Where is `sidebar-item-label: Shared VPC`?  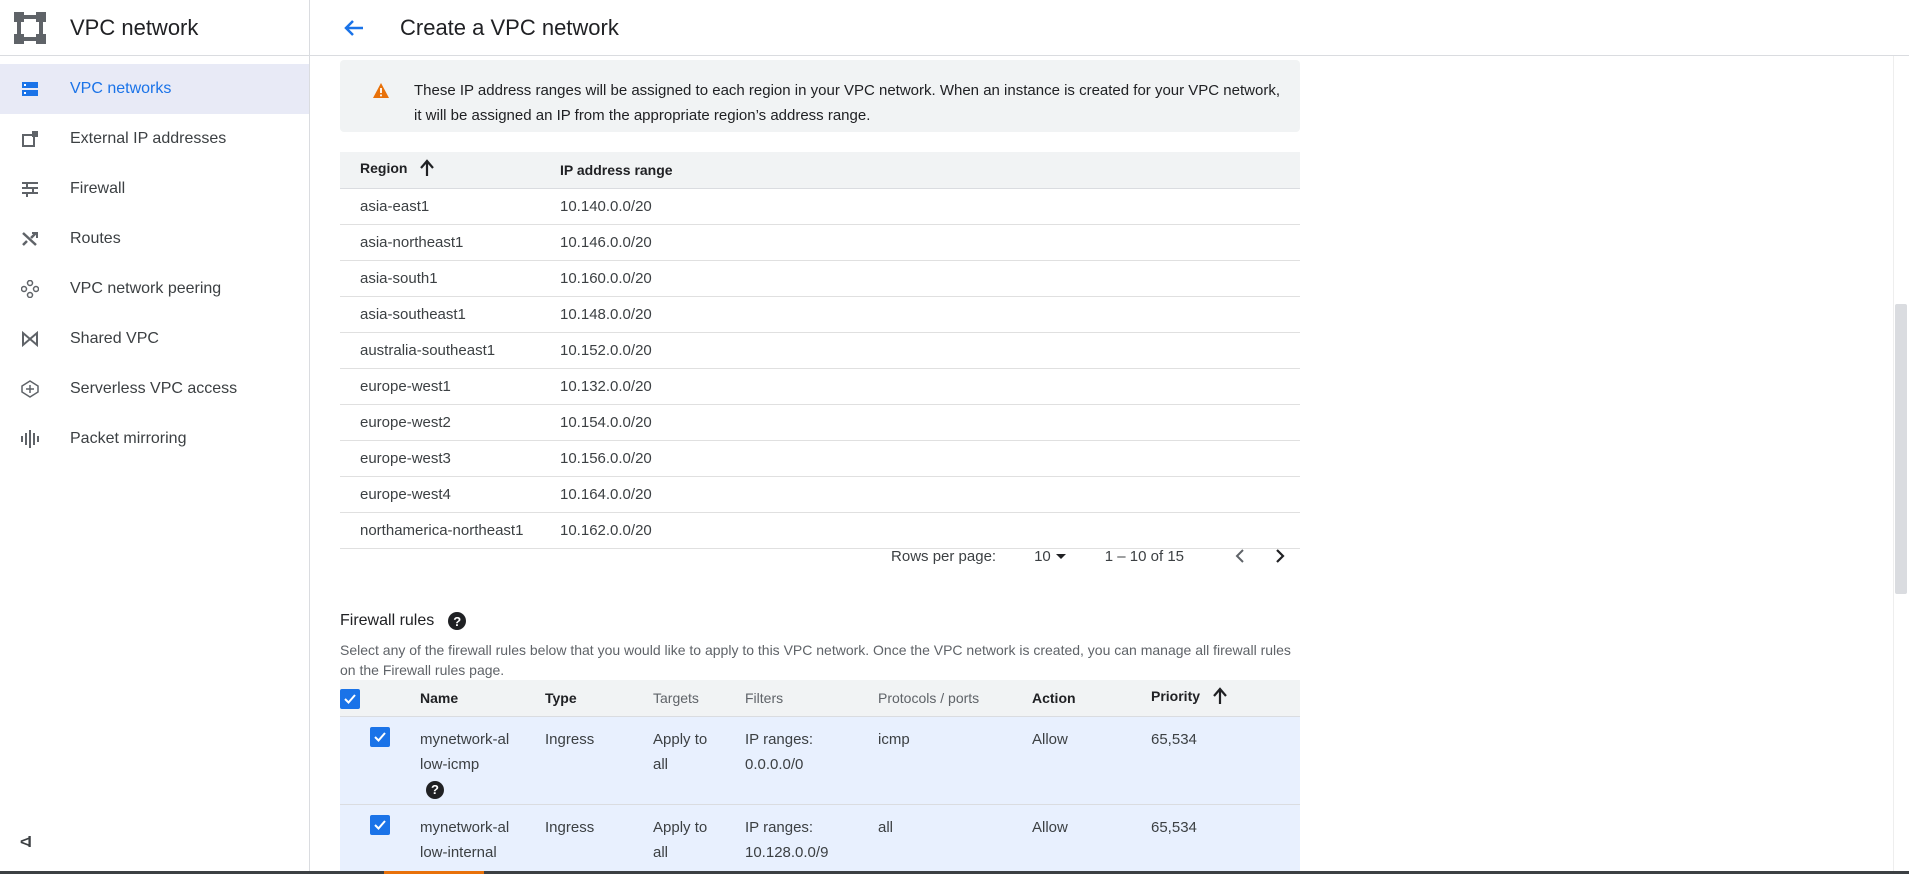 sidebar-item-label: Shared VPC is located at coordinates (114, 338).